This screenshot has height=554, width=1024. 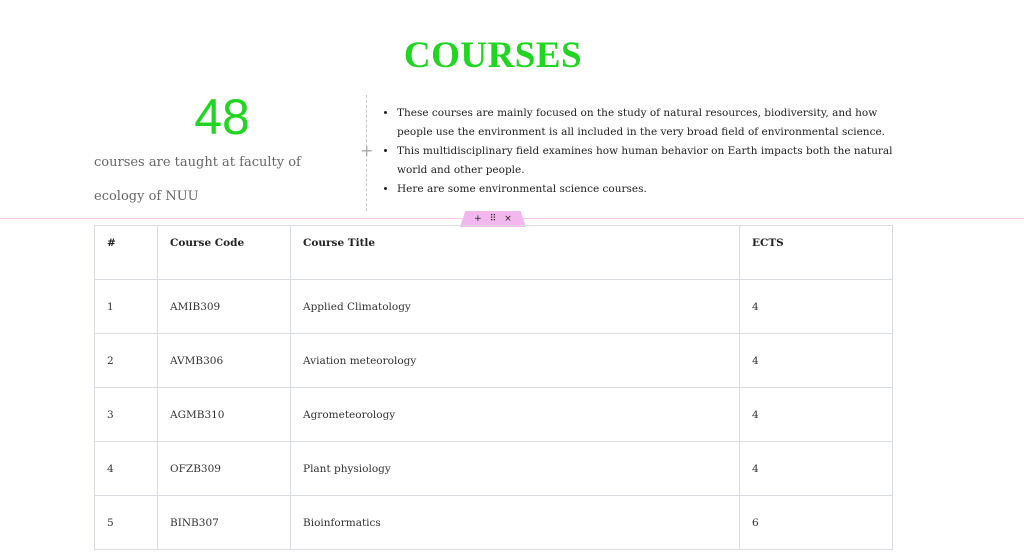 I want to click on column-header-title: Course Title, so click(x=515, y=252).